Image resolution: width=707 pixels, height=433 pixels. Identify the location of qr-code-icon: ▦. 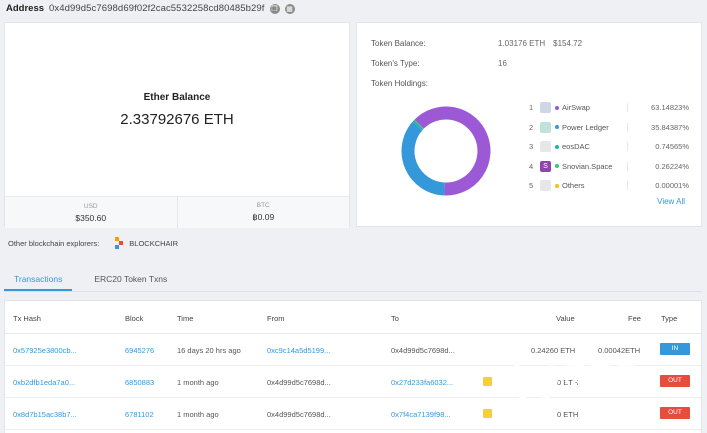
(289, 8).